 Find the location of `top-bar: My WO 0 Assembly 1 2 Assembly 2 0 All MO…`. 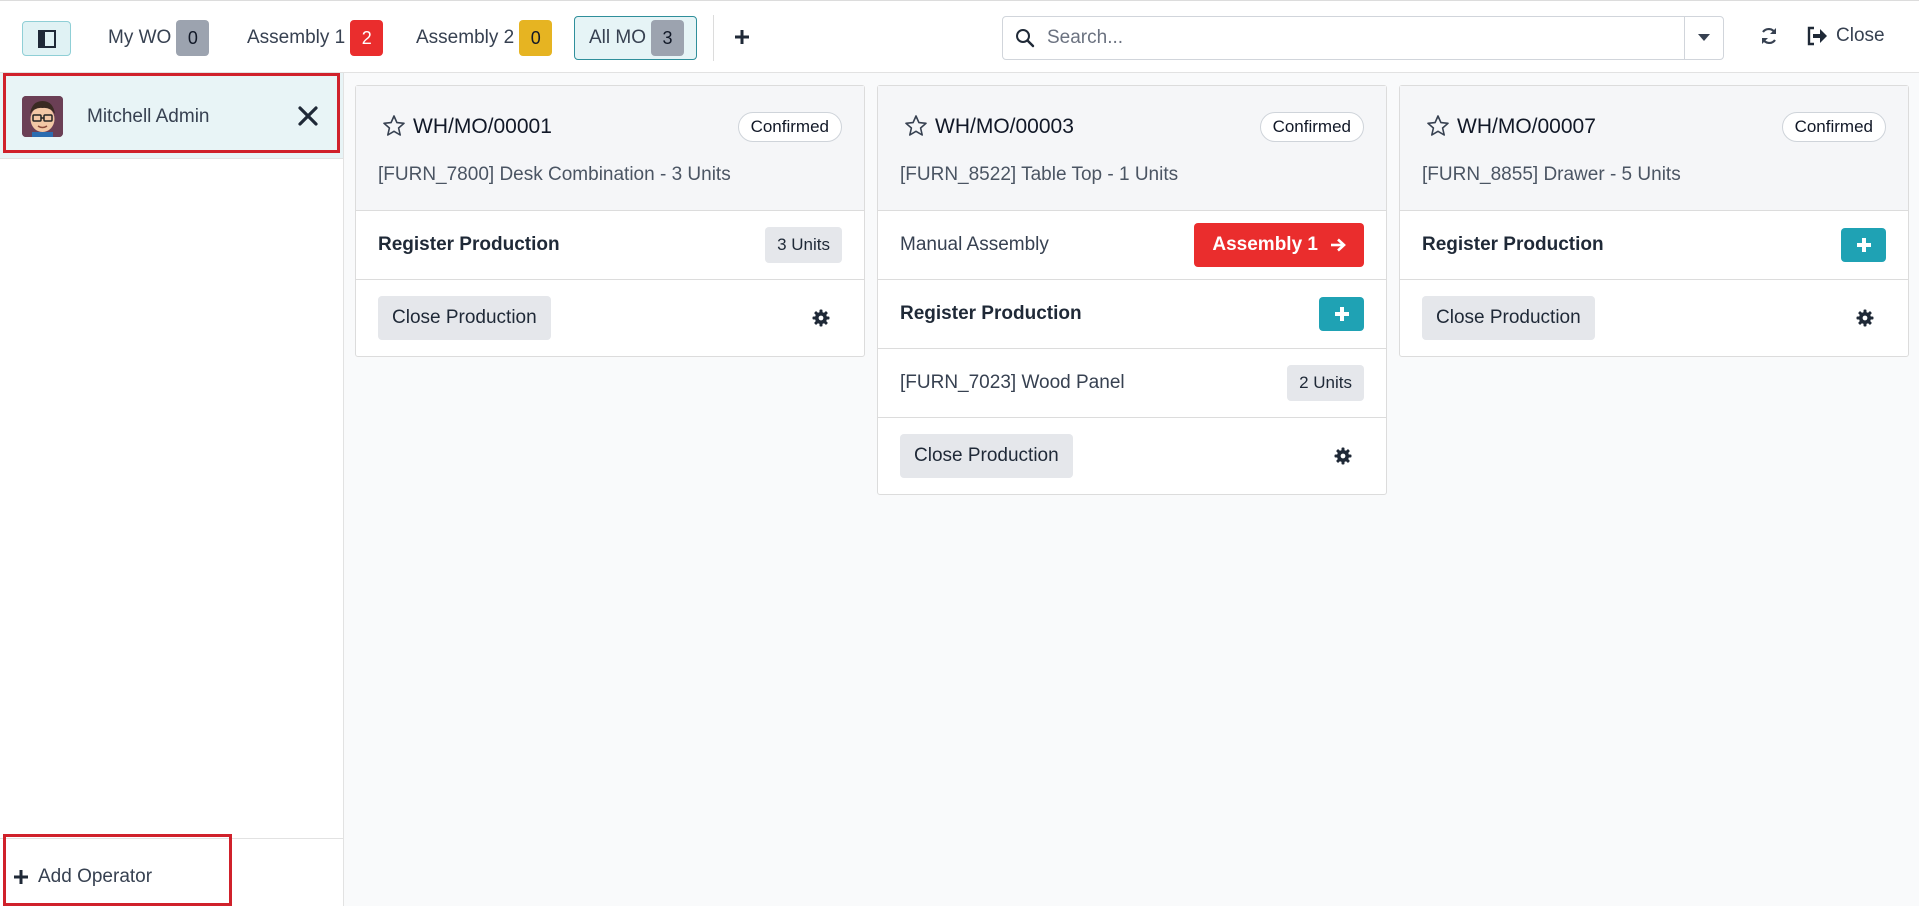

top-bar: My WO 0 Assembly 1 2 Assembly 2 0 All MO… is located at coordinates (959, 36).